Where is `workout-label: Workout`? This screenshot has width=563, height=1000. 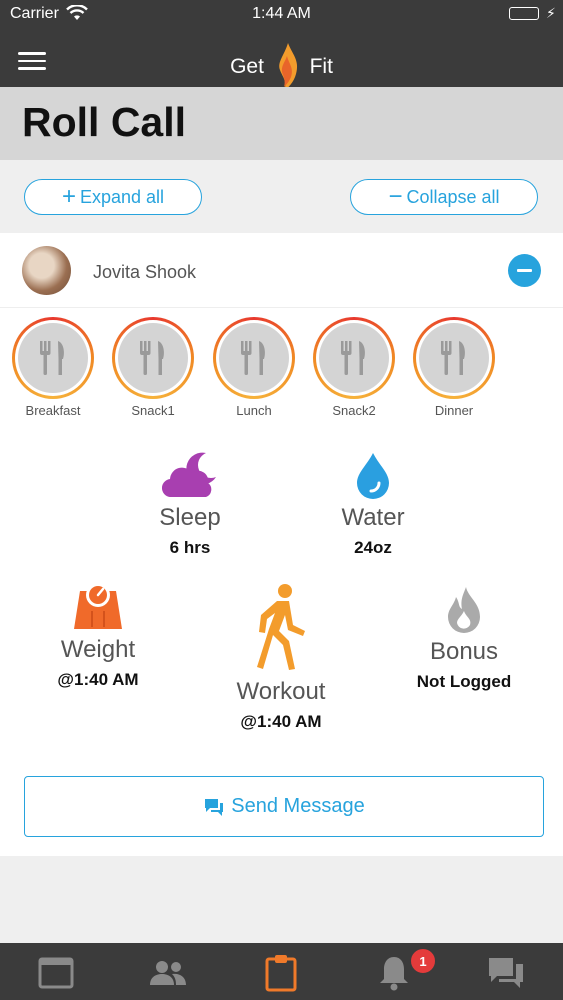 workout-label: Workout is located at coordinates (281, 691).